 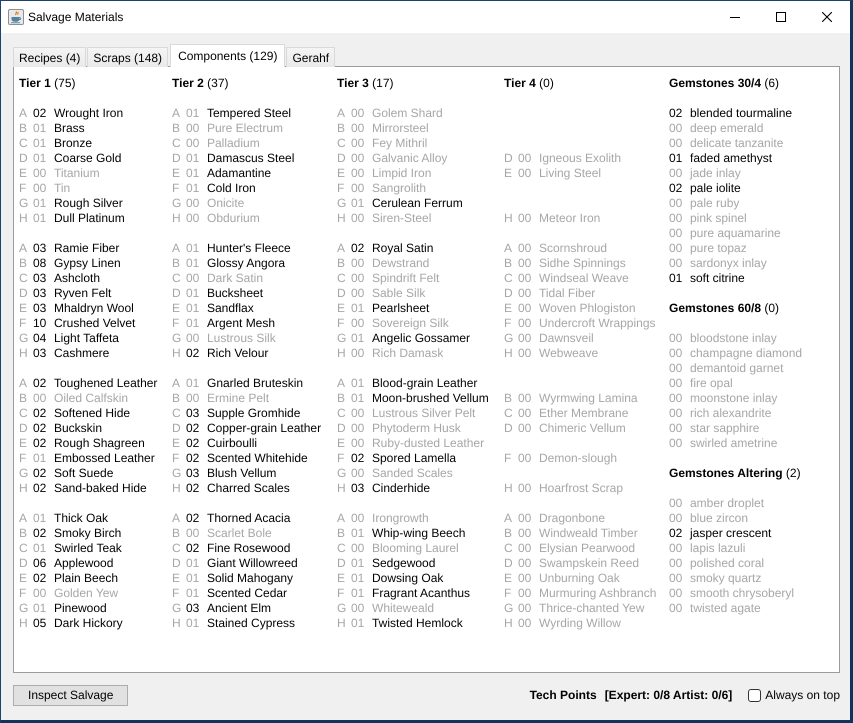 What do you see at coordinates (734, 443) in the screenshot?
I see `item-name: swirled ametrine` at bounding box center [734, 443].